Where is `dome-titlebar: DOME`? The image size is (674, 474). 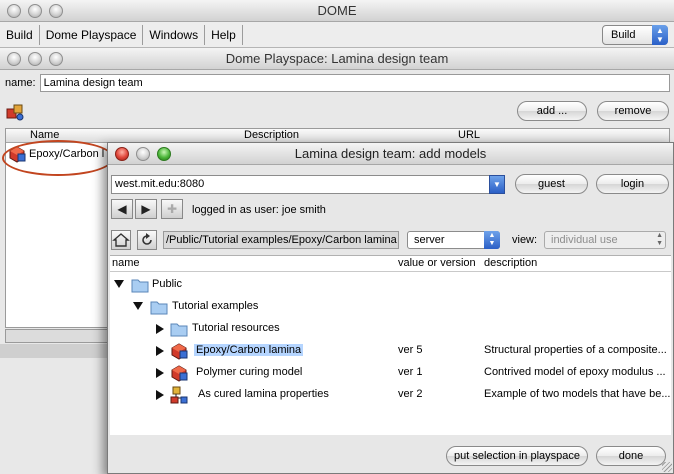 dome-titlebar: DOME is located at coordinates (337, 11).